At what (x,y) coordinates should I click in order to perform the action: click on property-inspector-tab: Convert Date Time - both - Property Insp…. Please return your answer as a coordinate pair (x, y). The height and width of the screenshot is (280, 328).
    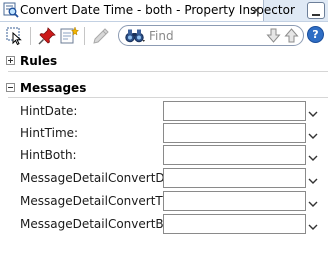
    Looking at the image, I should click on (147, 11).